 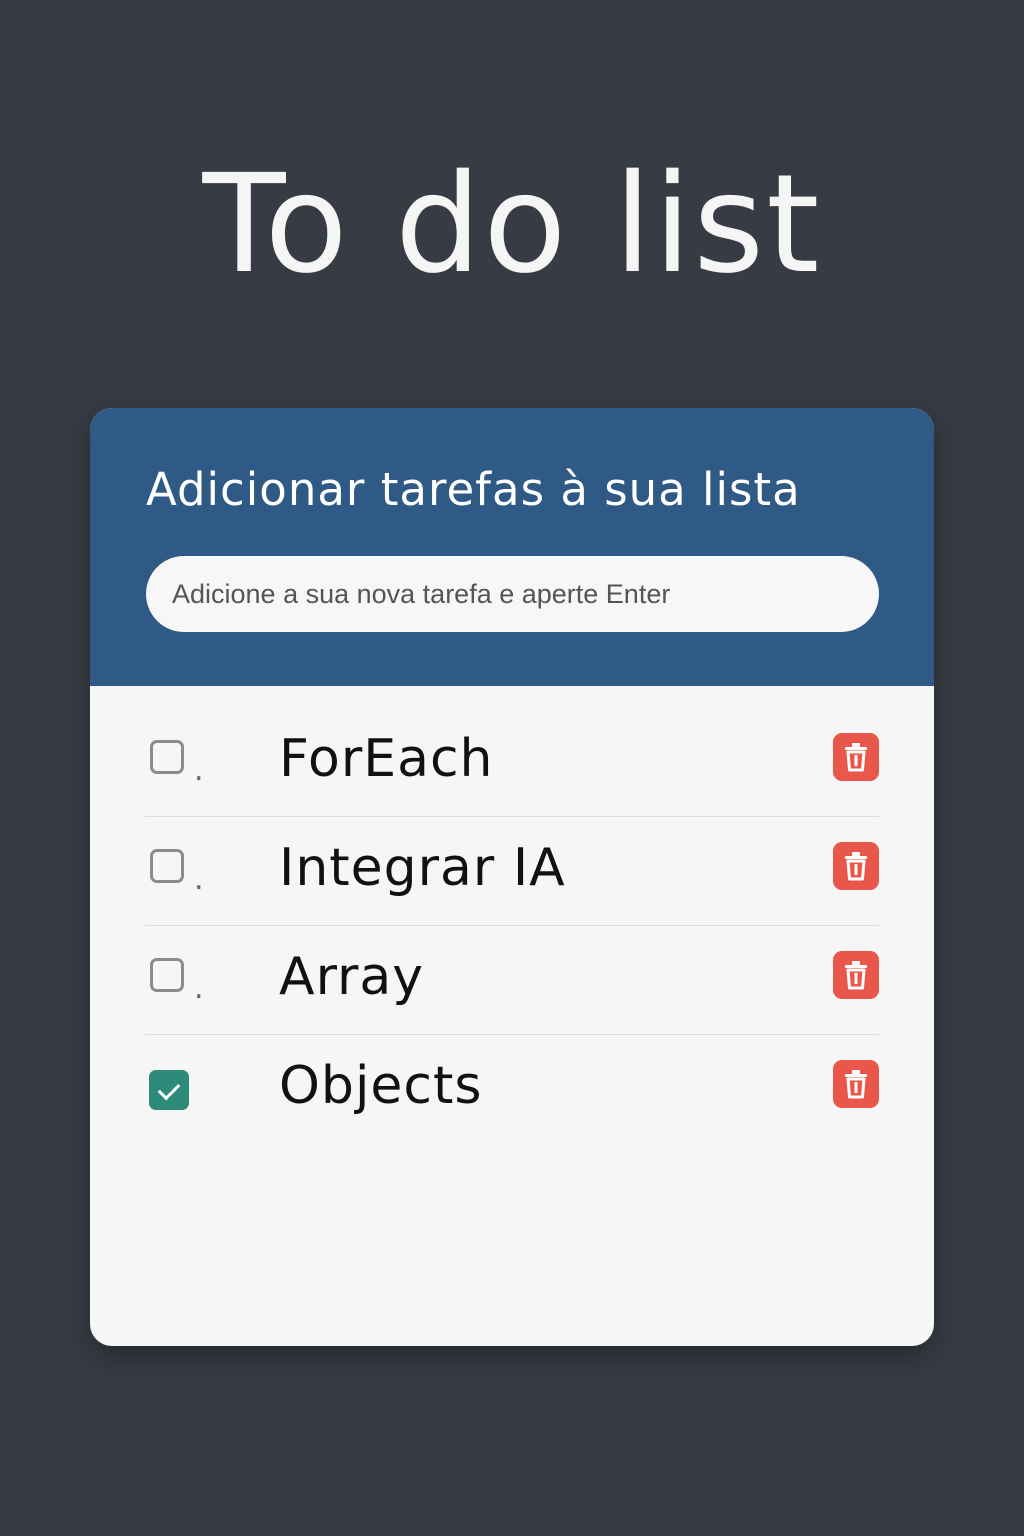 What do you see at coordinates (473, 489) in the screenshot?
I see `card-header-title: Adicionar tarefas à sua lista` at bounding box center [473, 489].